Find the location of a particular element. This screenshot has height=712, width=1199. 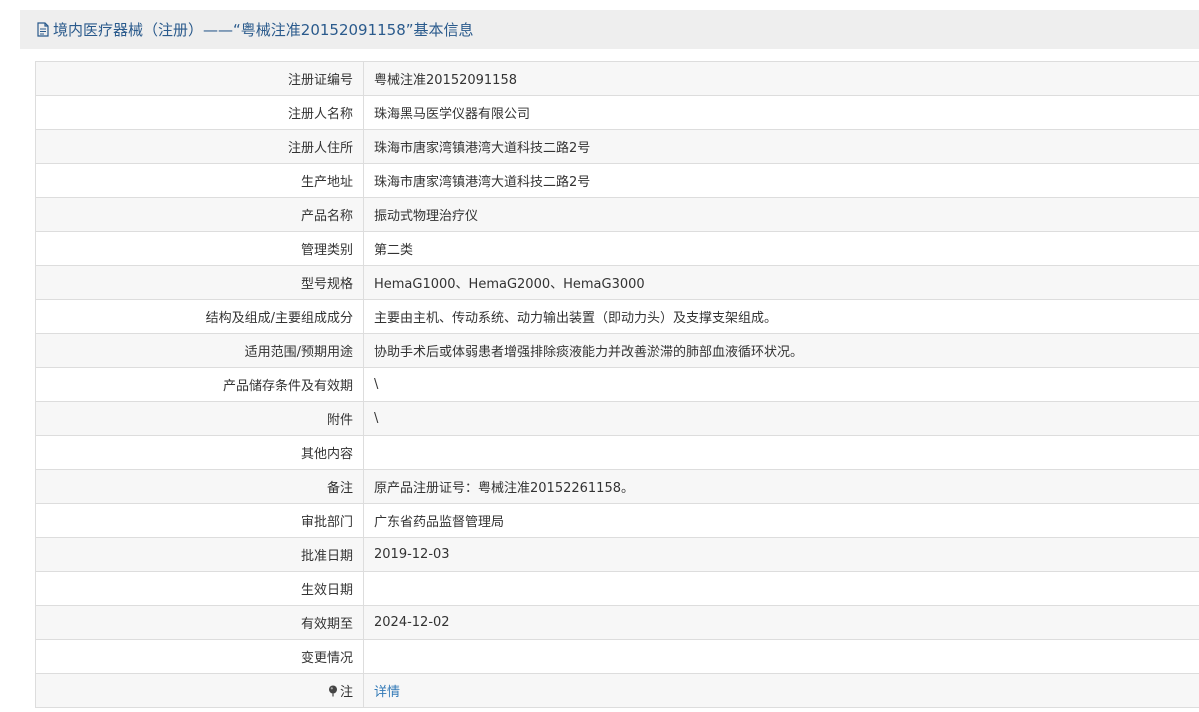

table-row: 生效日期 is located at coordinates (617, 588).